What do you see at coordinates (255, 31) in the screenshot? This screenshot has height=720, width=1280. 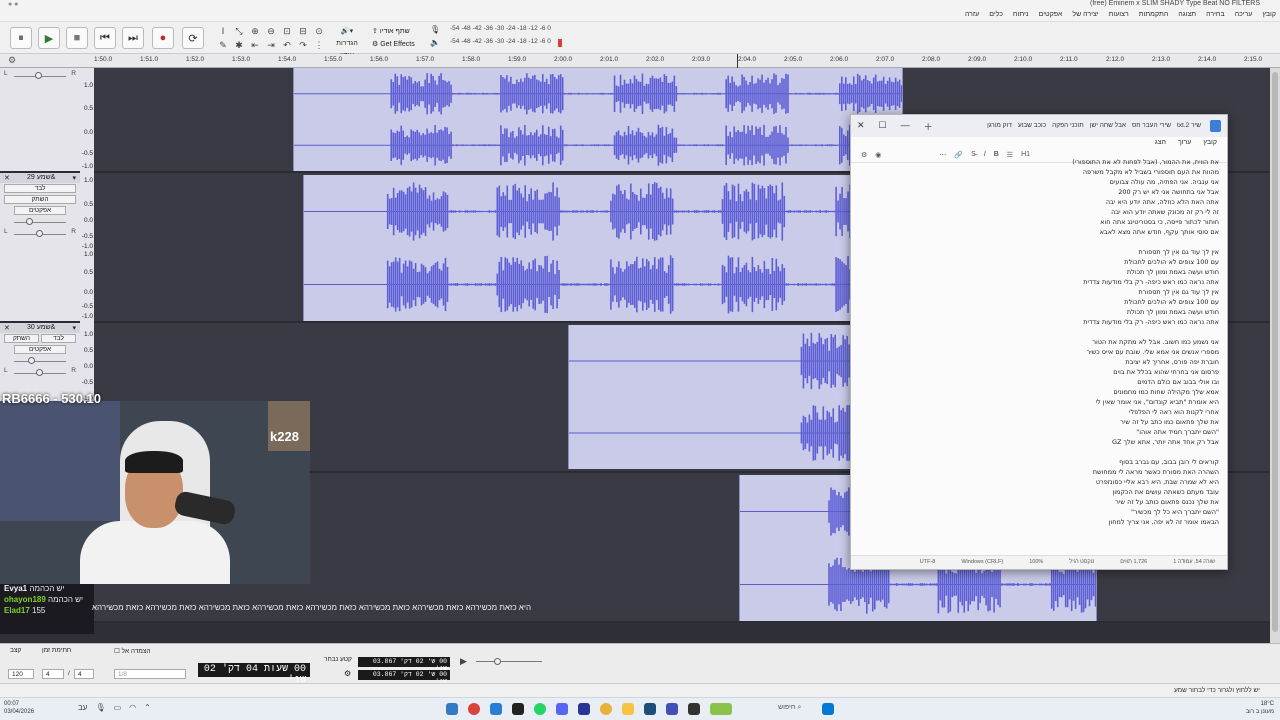 I see `zoom-in-icon: ⊕` at bounding box center [255, 31].